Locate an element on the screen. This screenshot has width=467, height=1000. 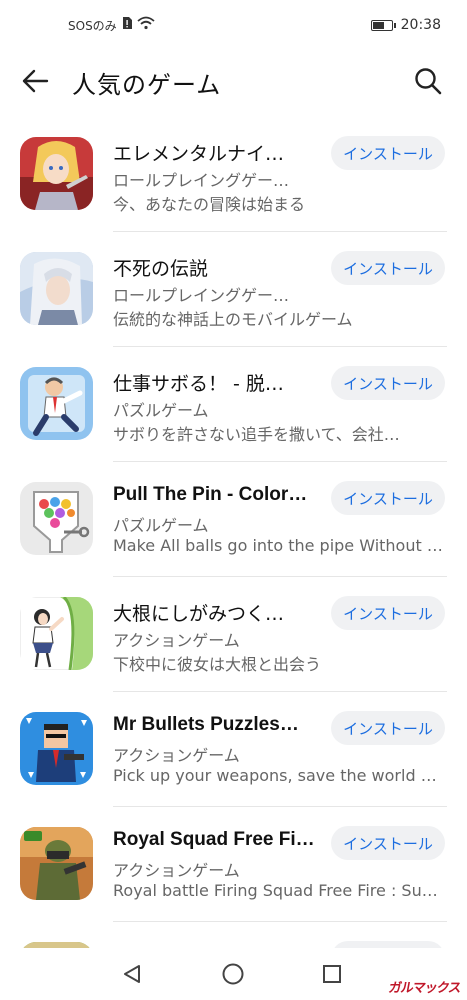
nav-back-icon is located at coordinates (132, 974).